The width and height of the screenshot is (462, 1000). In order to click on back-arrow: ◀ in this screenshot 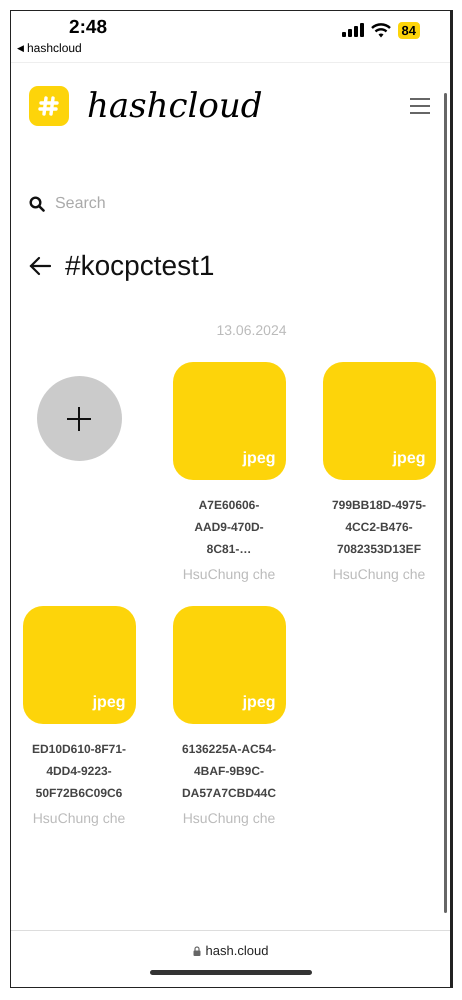, I will do `click(20, 48)`.